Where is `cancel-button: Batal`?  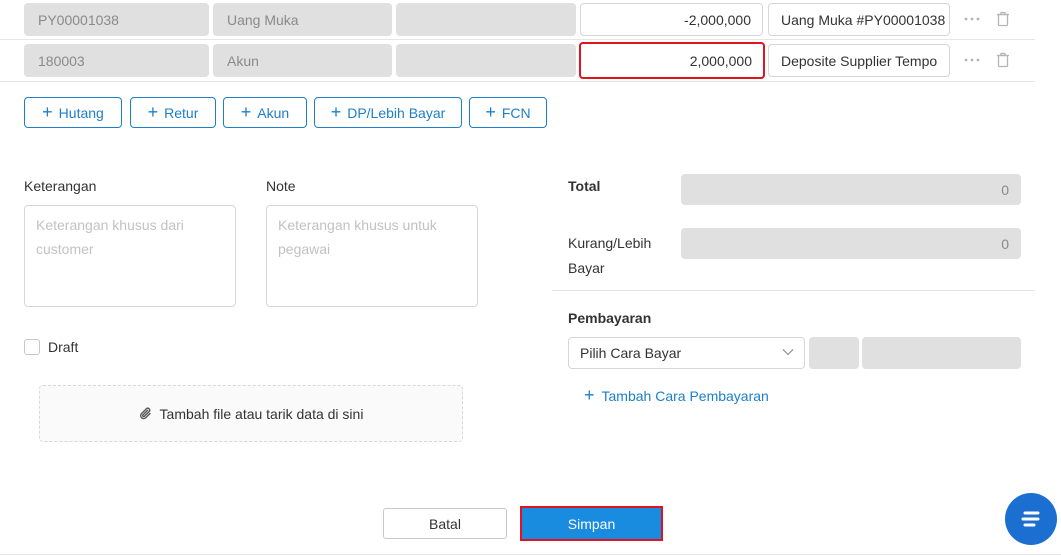
cancel-button: Batal is located at coordinates (445, 523).